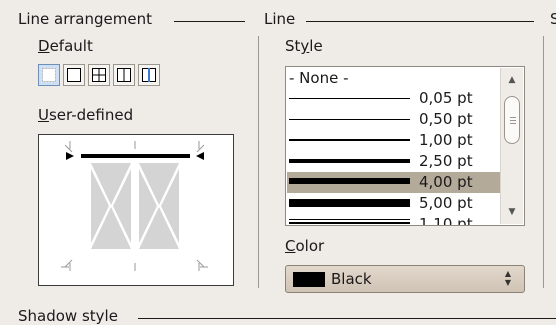  Describe the element at coordinates (420, 21) in the screenshot. I see `line-rule` at that location.